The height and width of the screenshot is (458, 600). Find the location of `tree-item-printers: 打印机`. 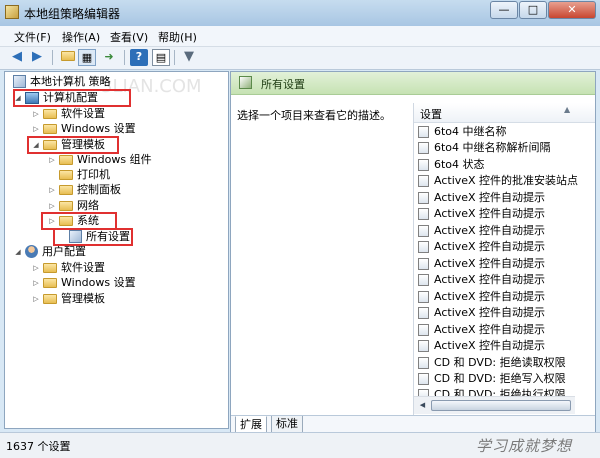

tree-item-printers: 打印机 is located at coordinates (78, 175).